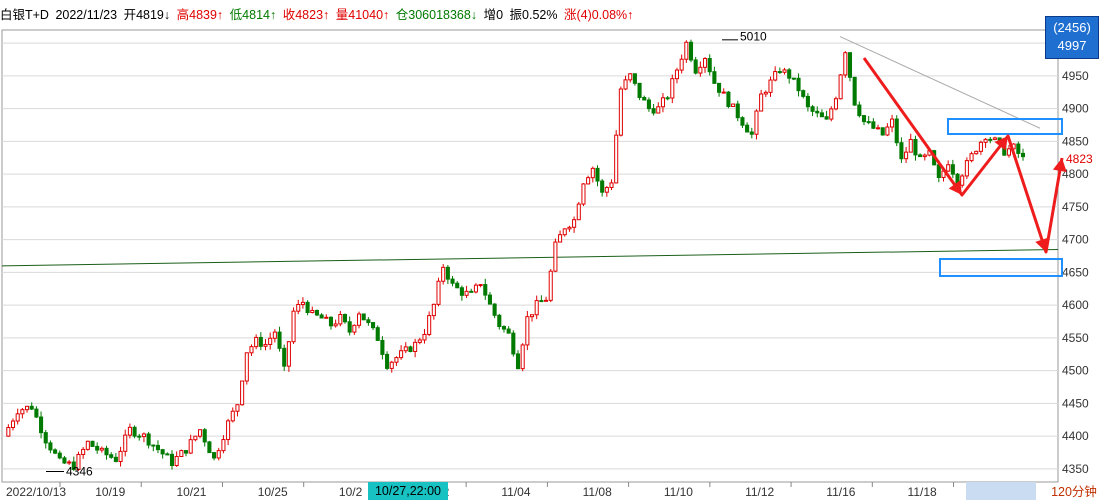  I want to click on oi-change: 增0, so click(493, 15).